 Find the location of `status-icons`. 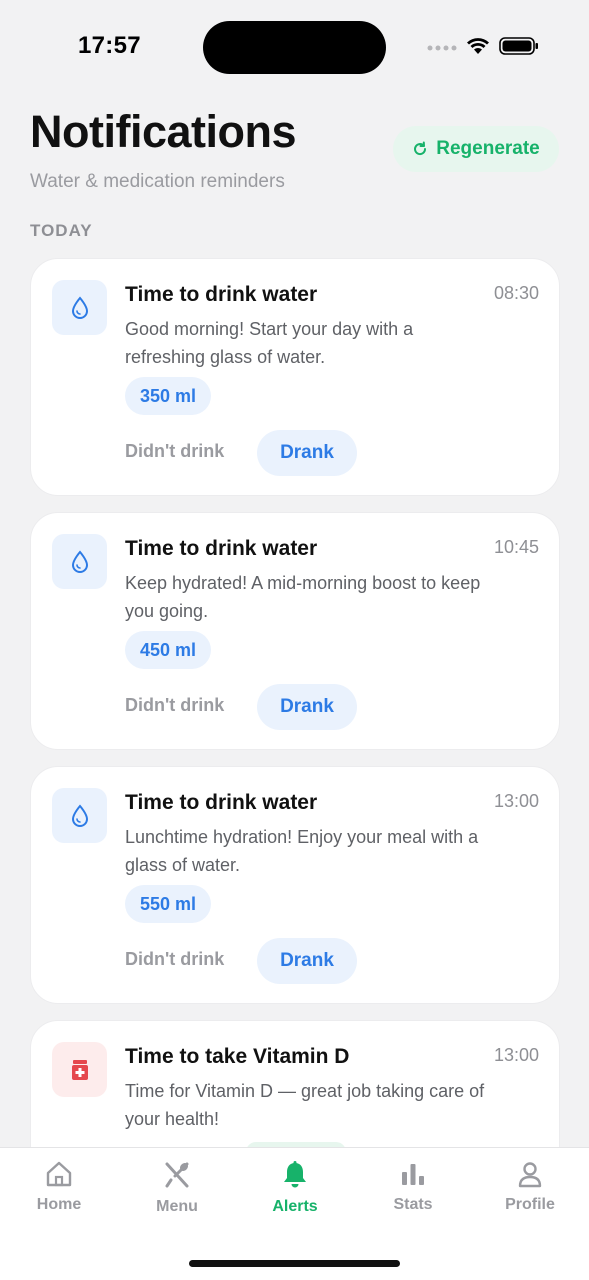

status-icons is located at coordinates (483, 46).